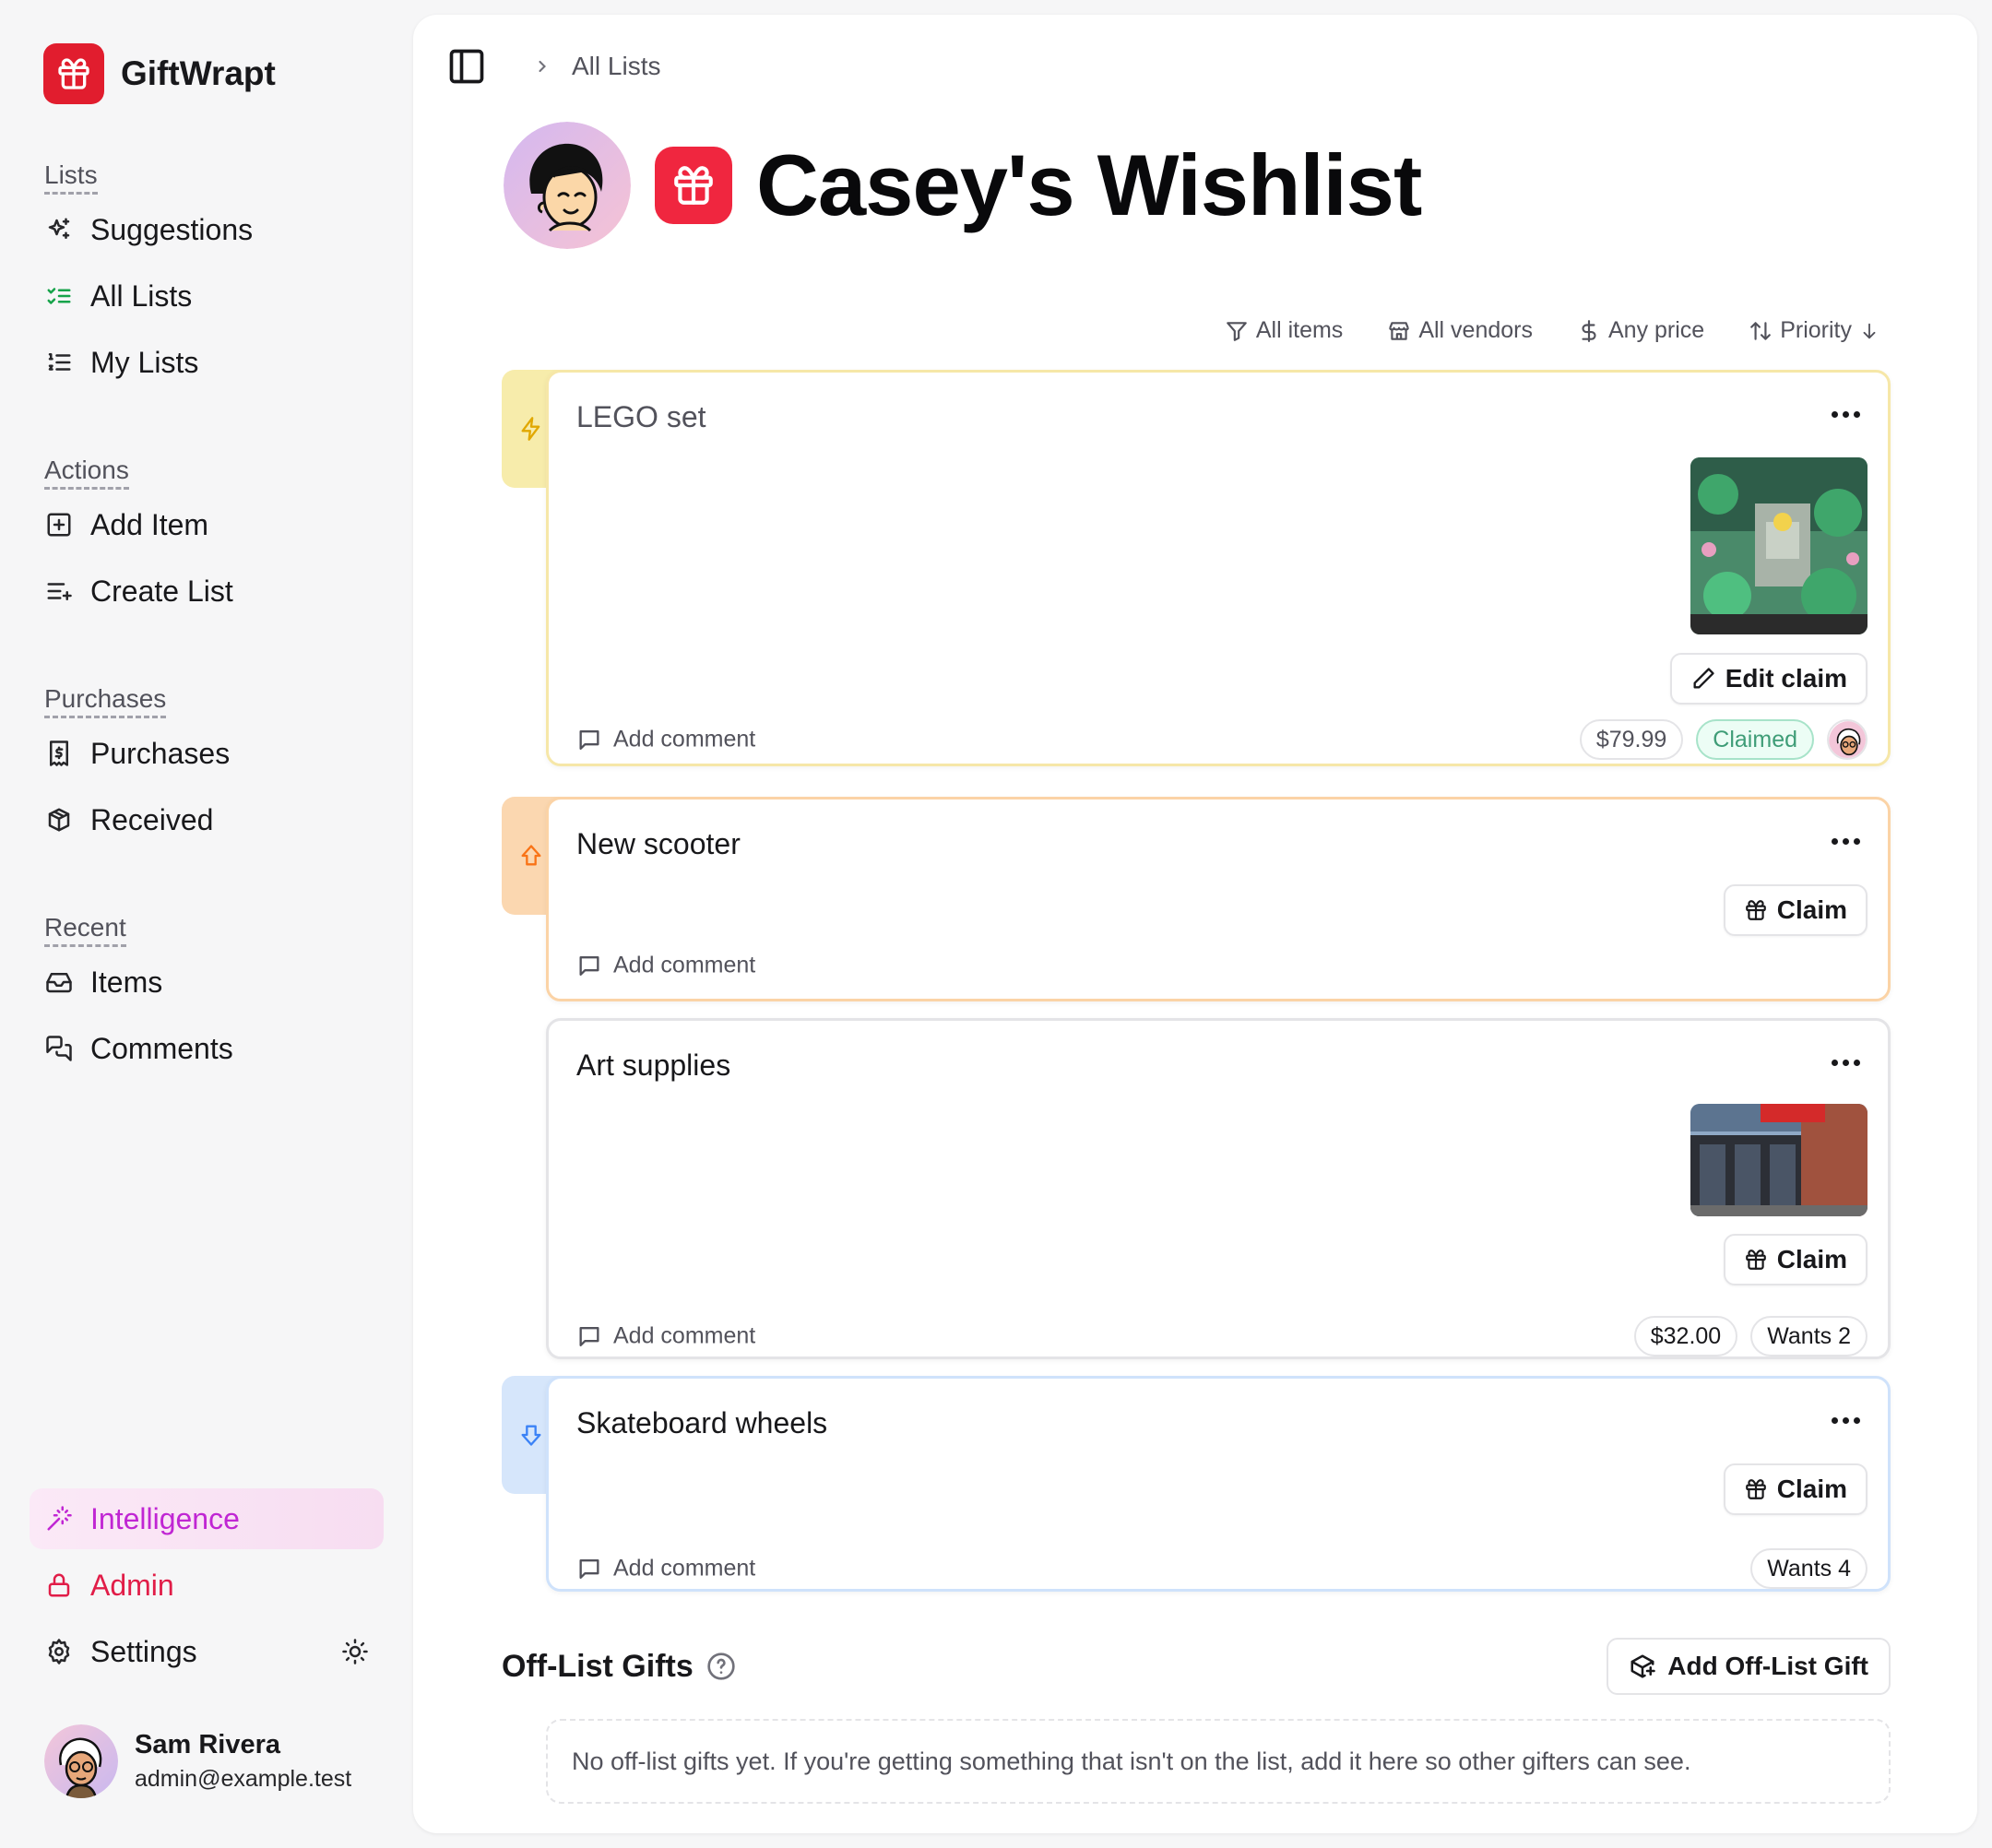  What do you see at coordinates (616, 67) in the screenshot?
I see `breadcrumb: All Lists` at bounding box center [616, 67].